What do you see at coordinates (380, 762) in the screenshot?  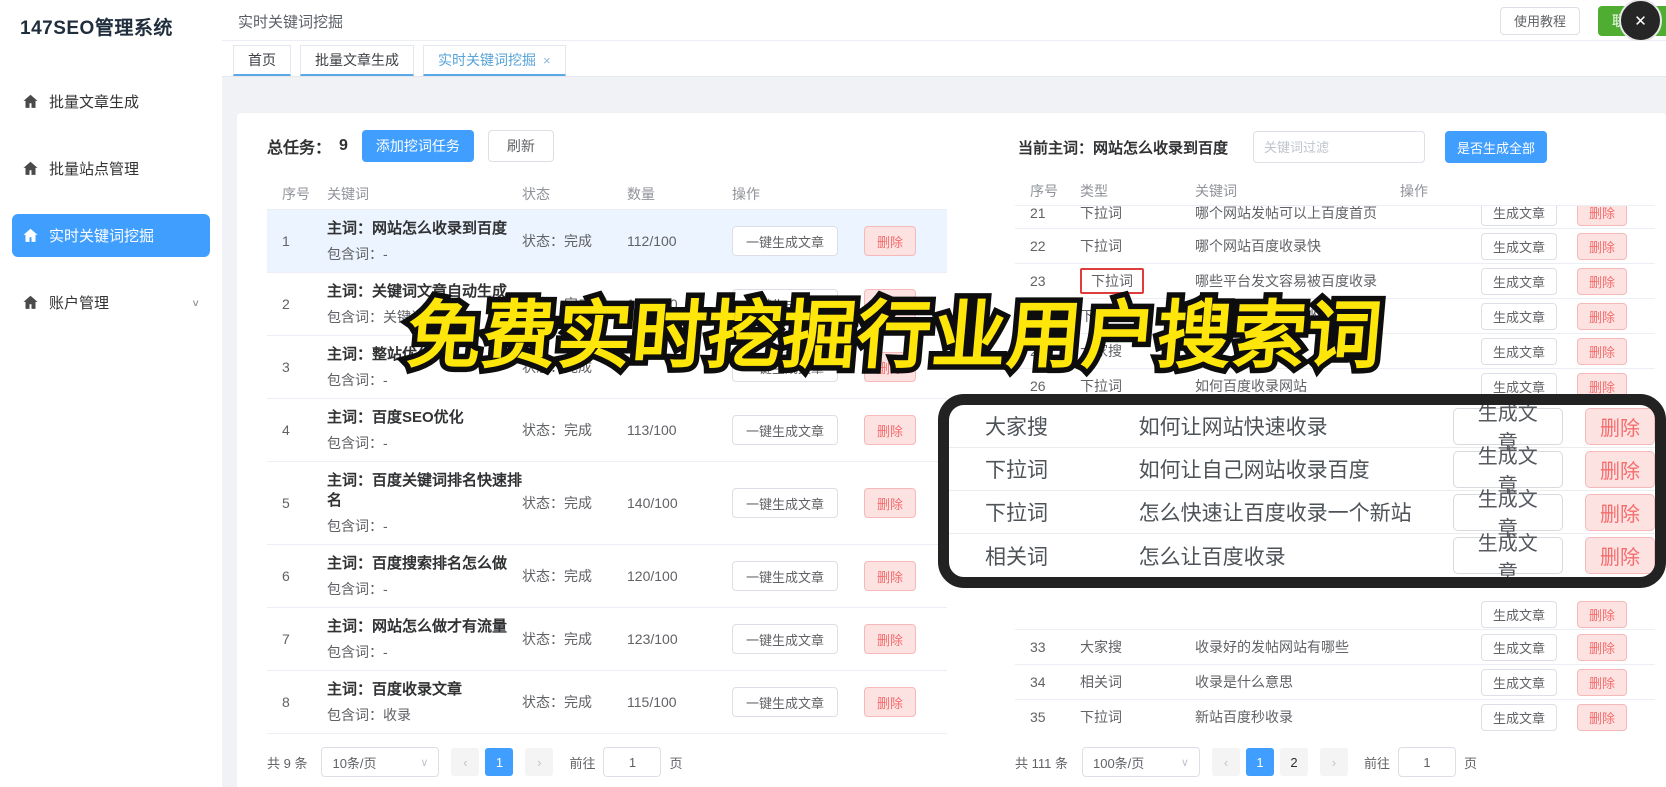 I see `task-page-size-select: 10条/页 ∨` at bounding box center [380, 762].